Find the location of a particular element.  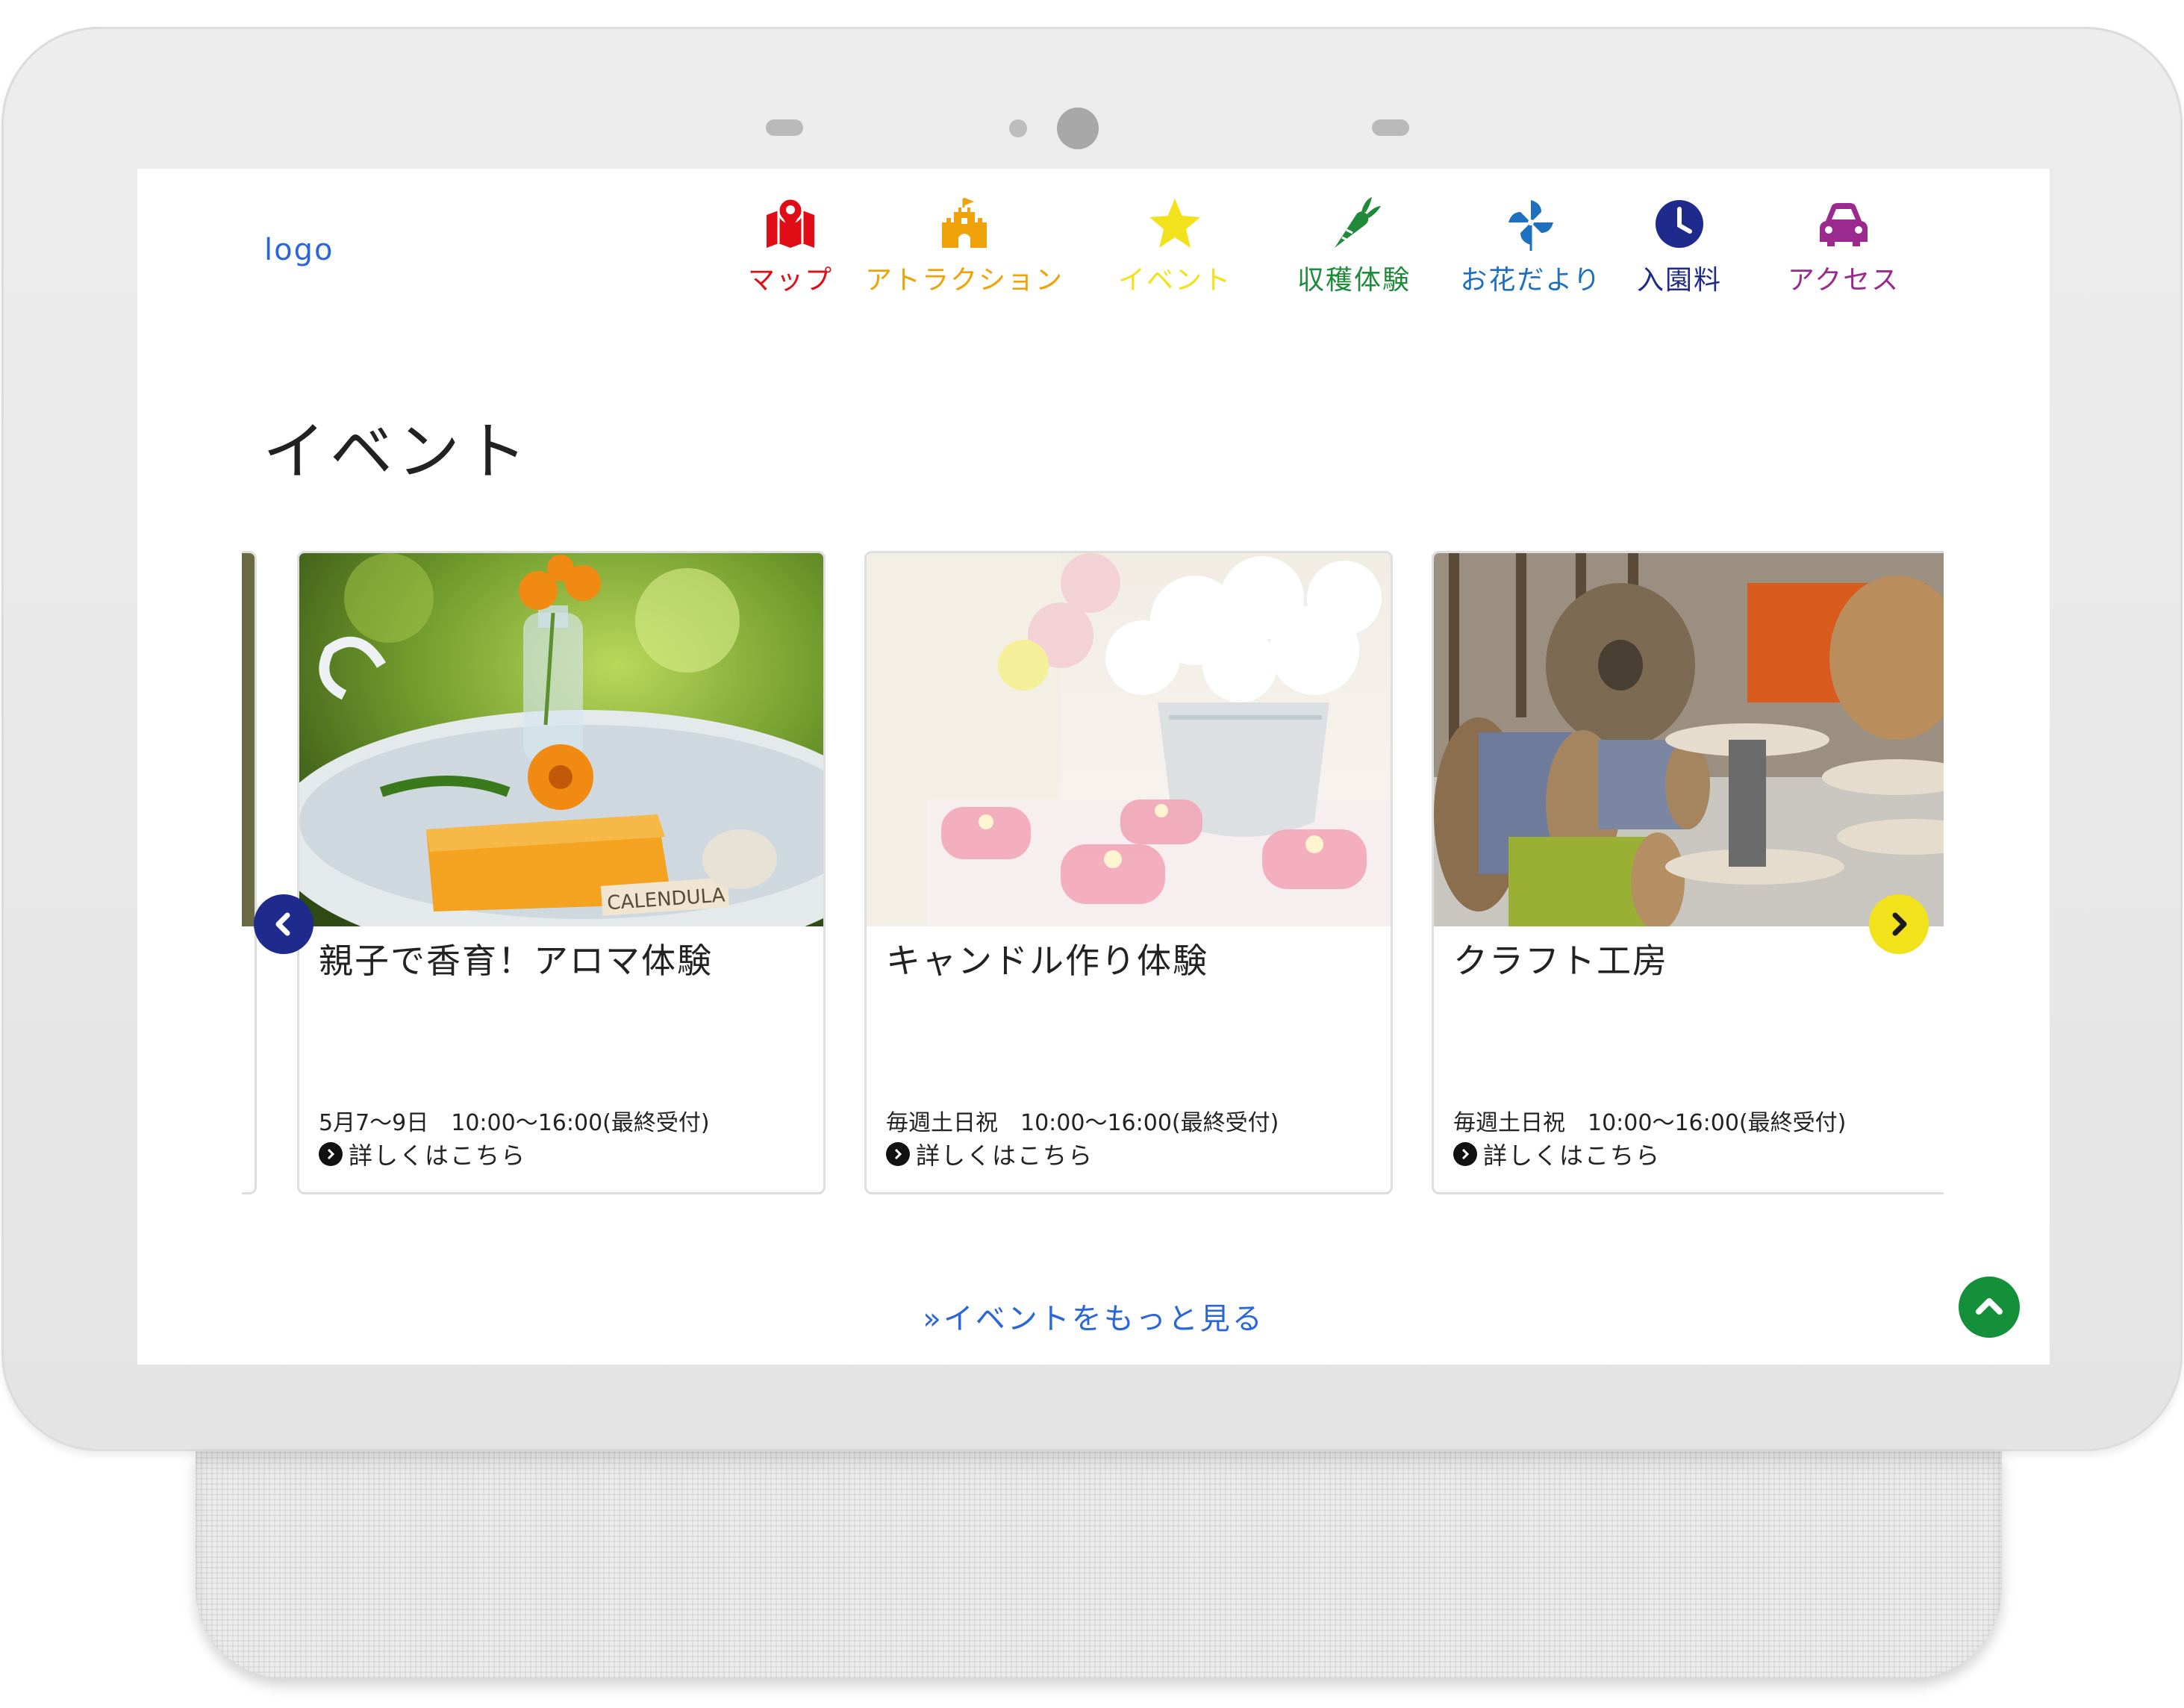

chevron-left-icon is located at coordinates (282, 924).